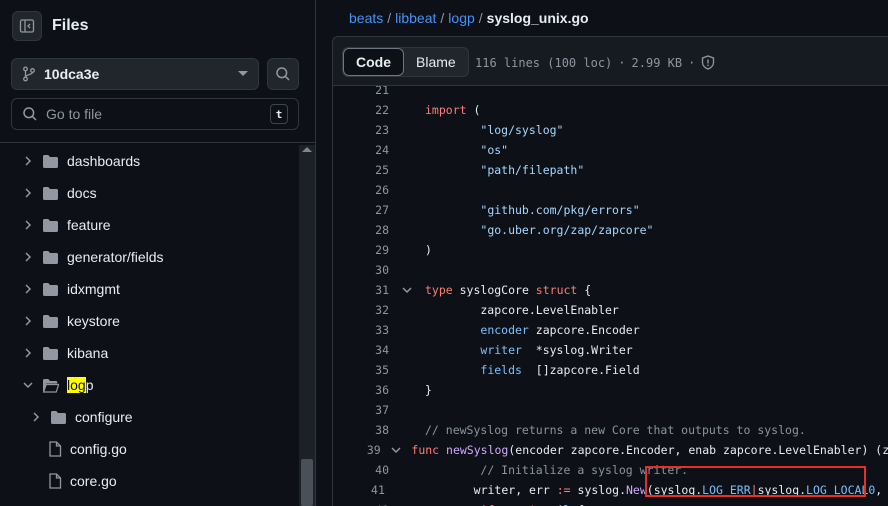  What do you see at coordinates (428, 250) in the screenshot?
I see `code-token: )` at bounding box center [428, 250].